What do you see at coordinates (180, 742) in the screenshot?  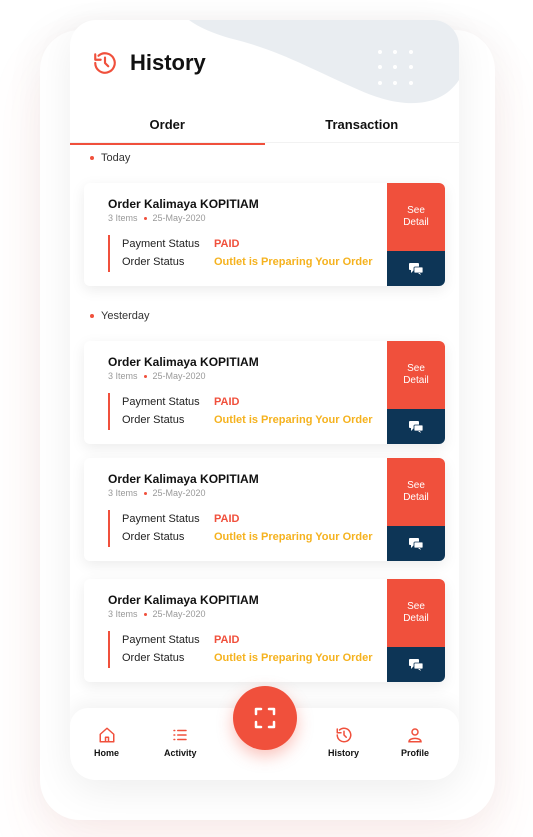 I see `nav-activity: Activity` at bounding box center [180, 742].